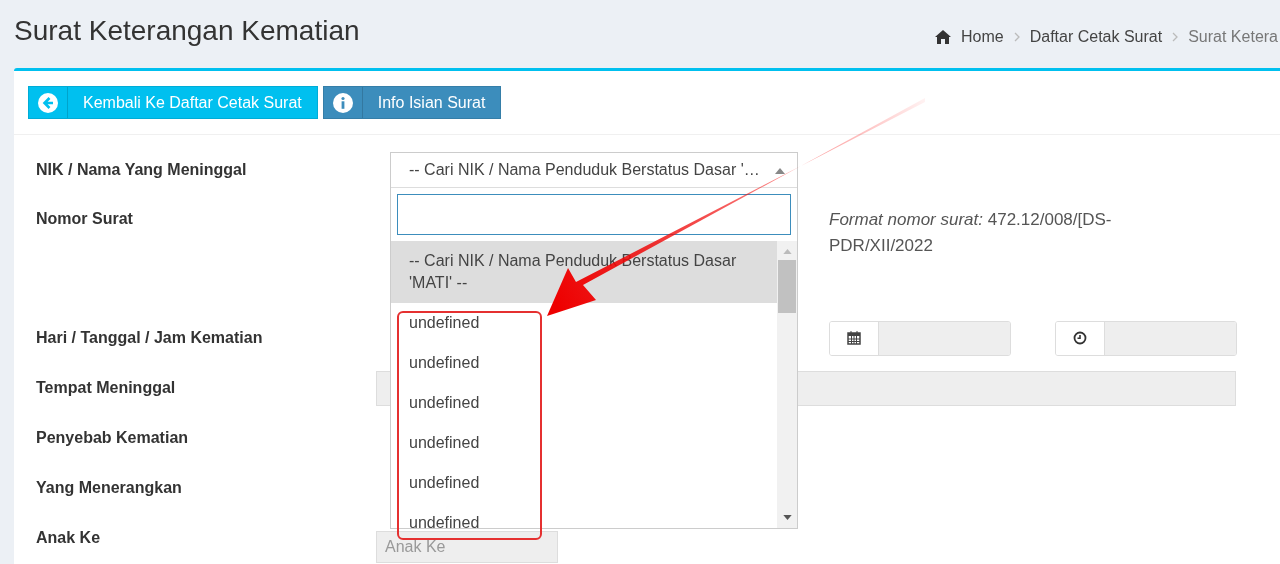 The image size is (1280, 564). Describe the element at coordinates (584, 272) in the screenshot. I see `dropdown-option: -- Cari NIK / Nama Penduduk Berstatus Dasar 'MATI' --` at that location.